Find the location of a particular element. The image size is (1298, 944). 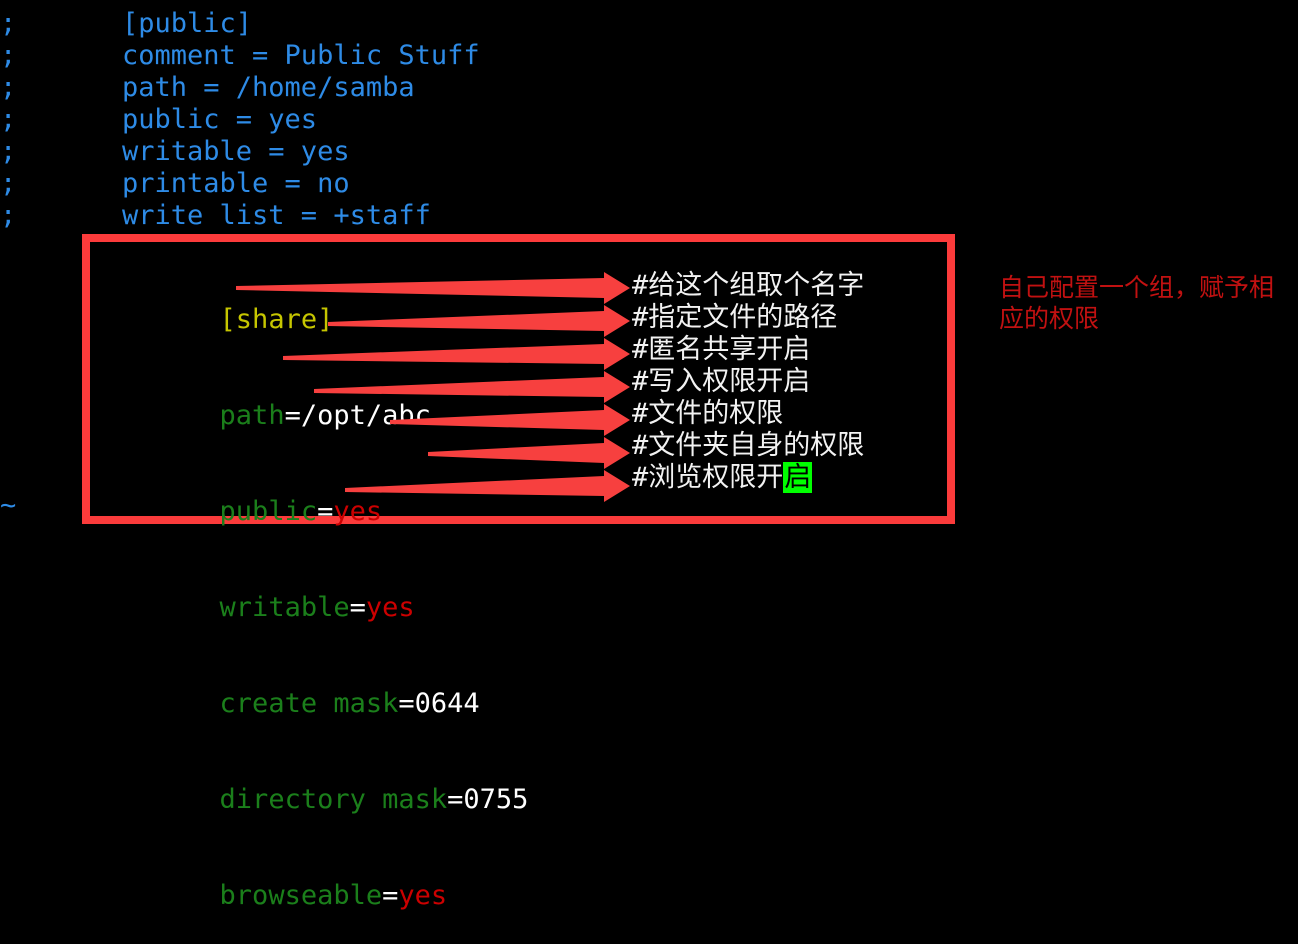

config-line: comment = Public Stuff is located at coordinates (301, 55).